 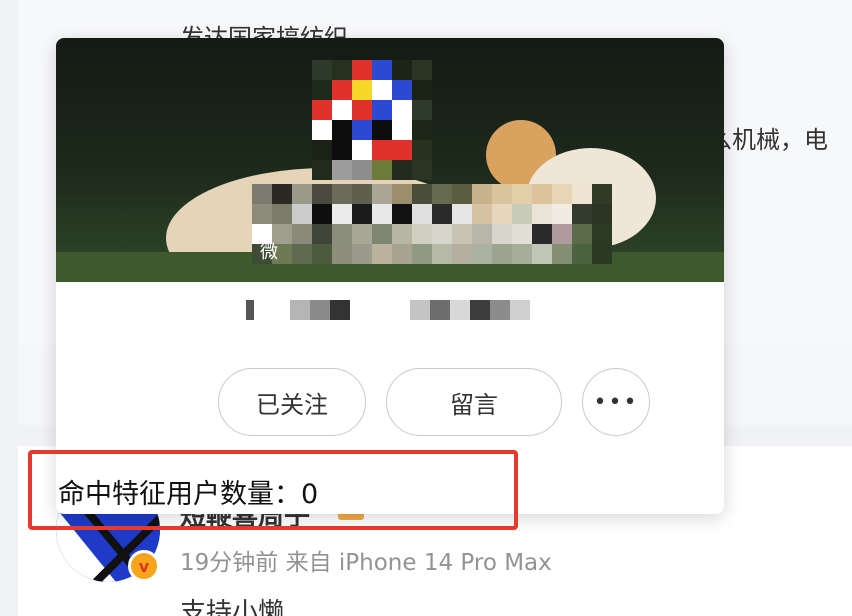 I want to click on profile-info-mosaic, so click(x=396, y=313).